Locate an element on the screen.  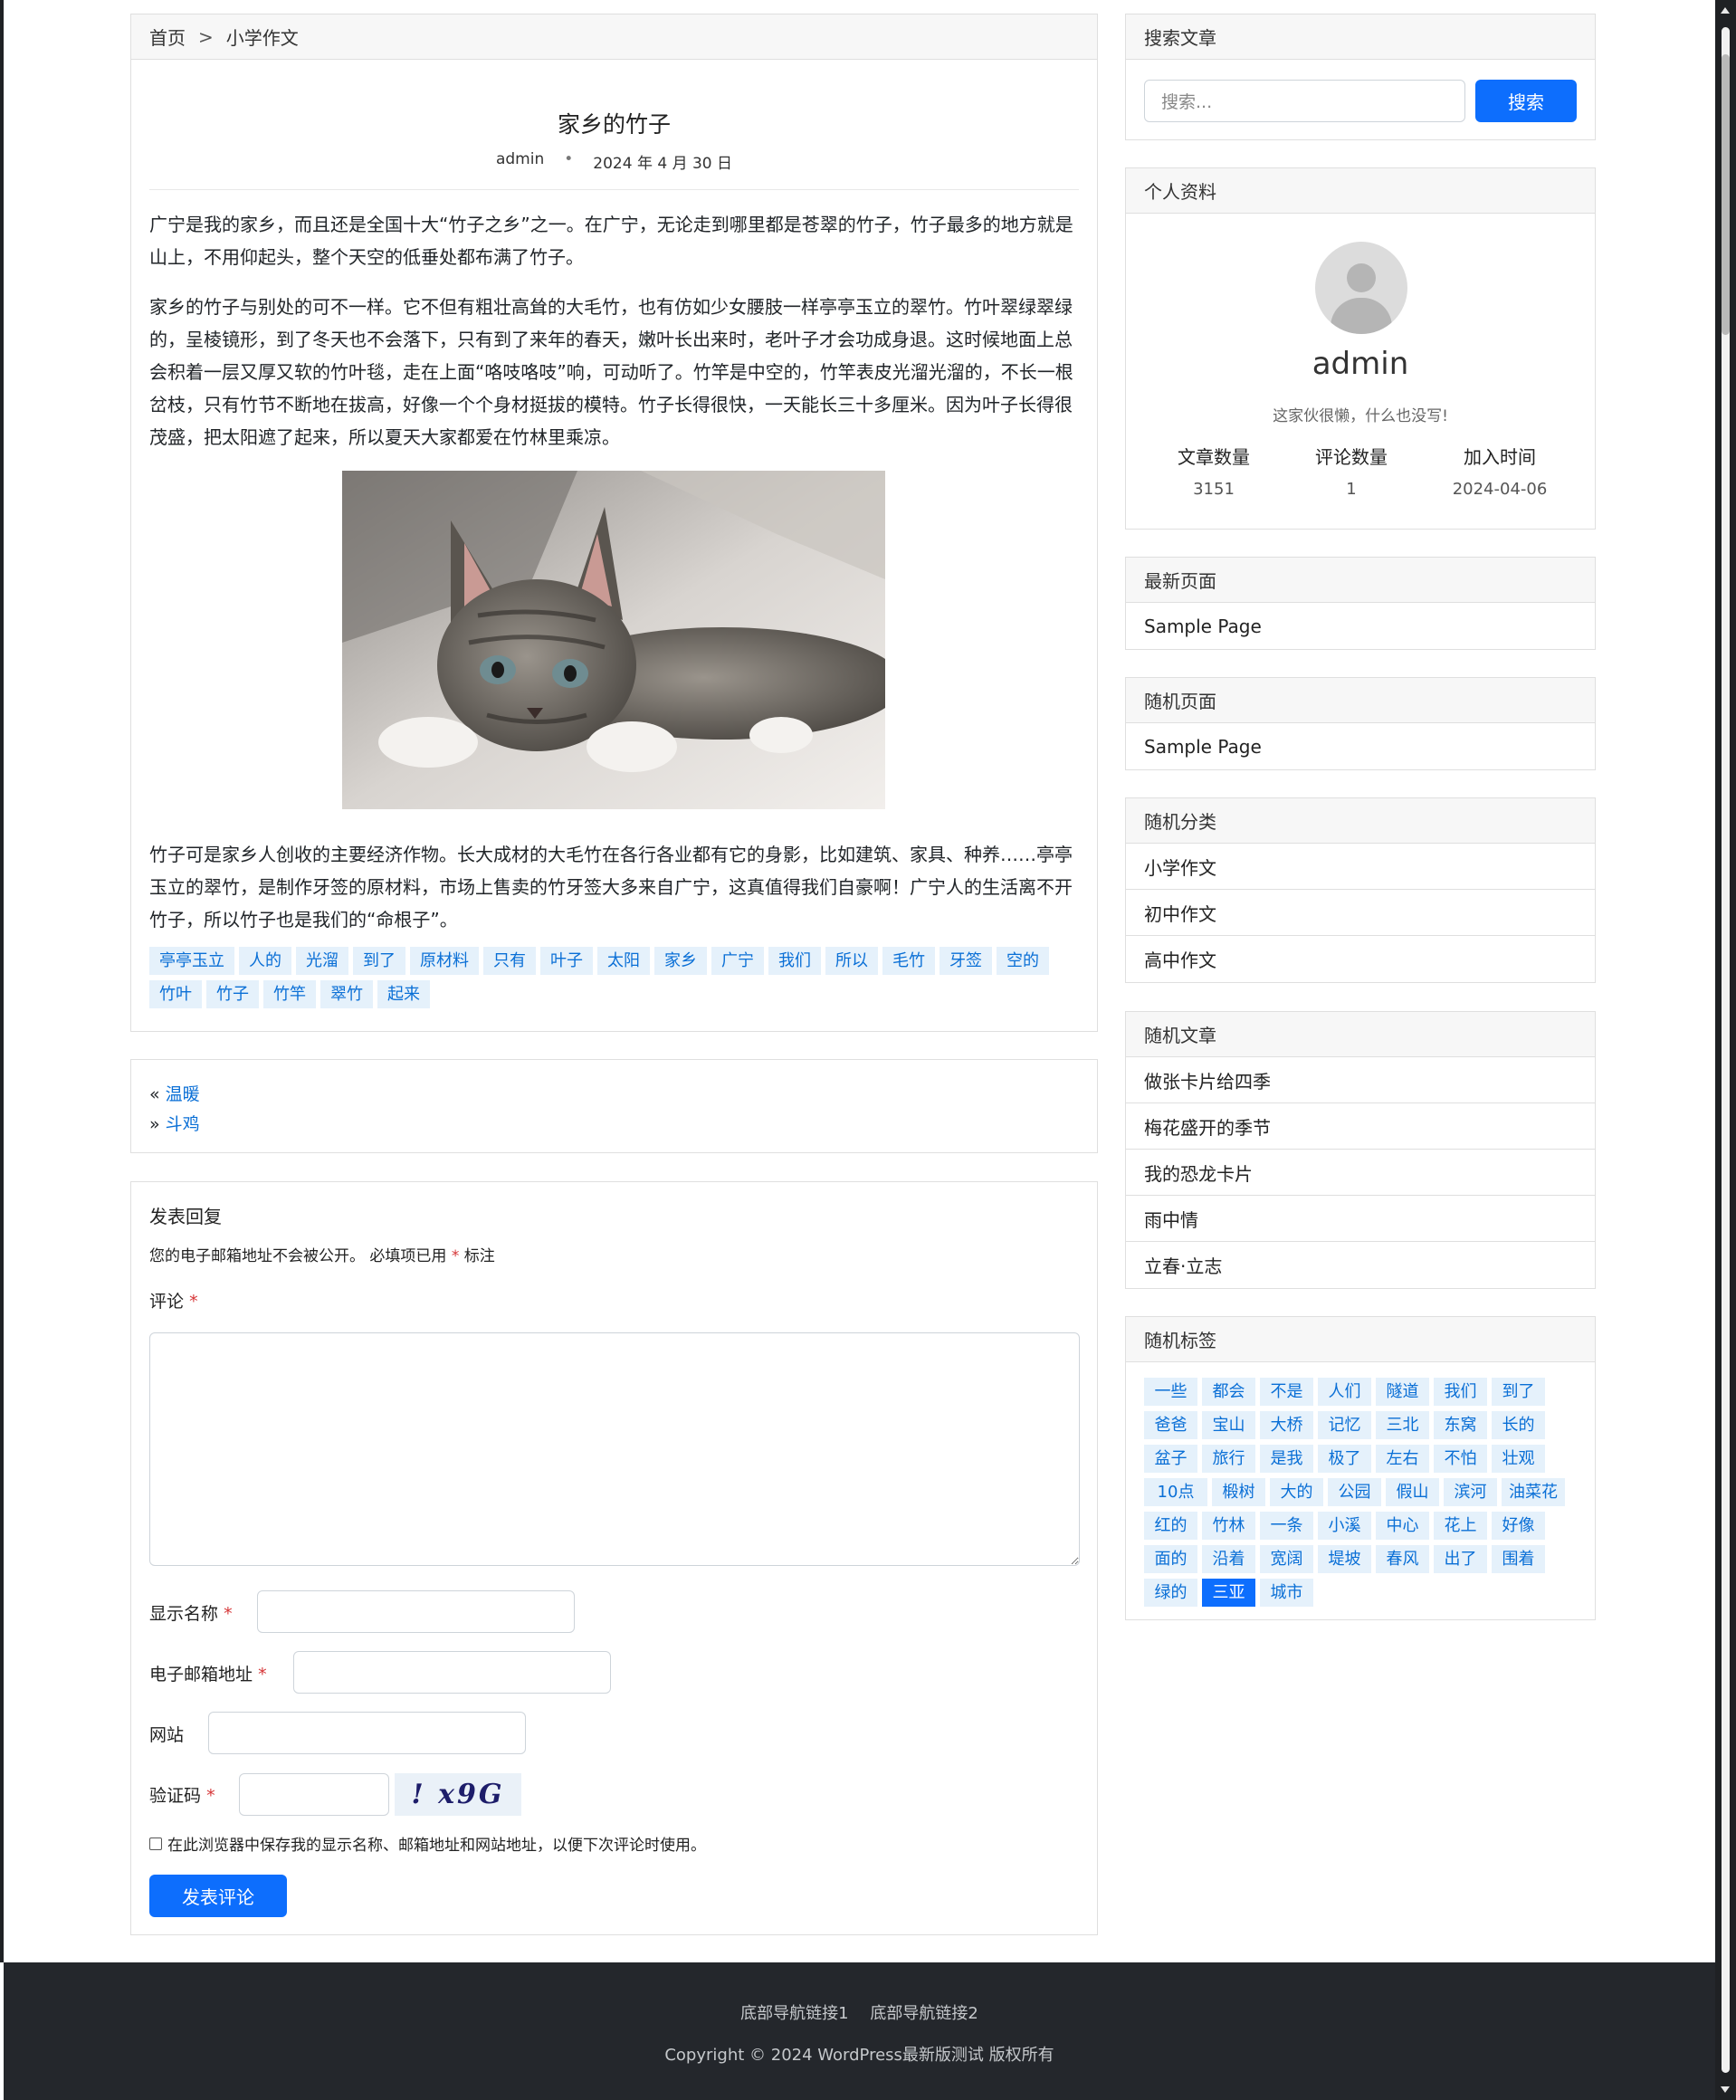
random-tag: 我们 is located at coordinates (1460, 1392).